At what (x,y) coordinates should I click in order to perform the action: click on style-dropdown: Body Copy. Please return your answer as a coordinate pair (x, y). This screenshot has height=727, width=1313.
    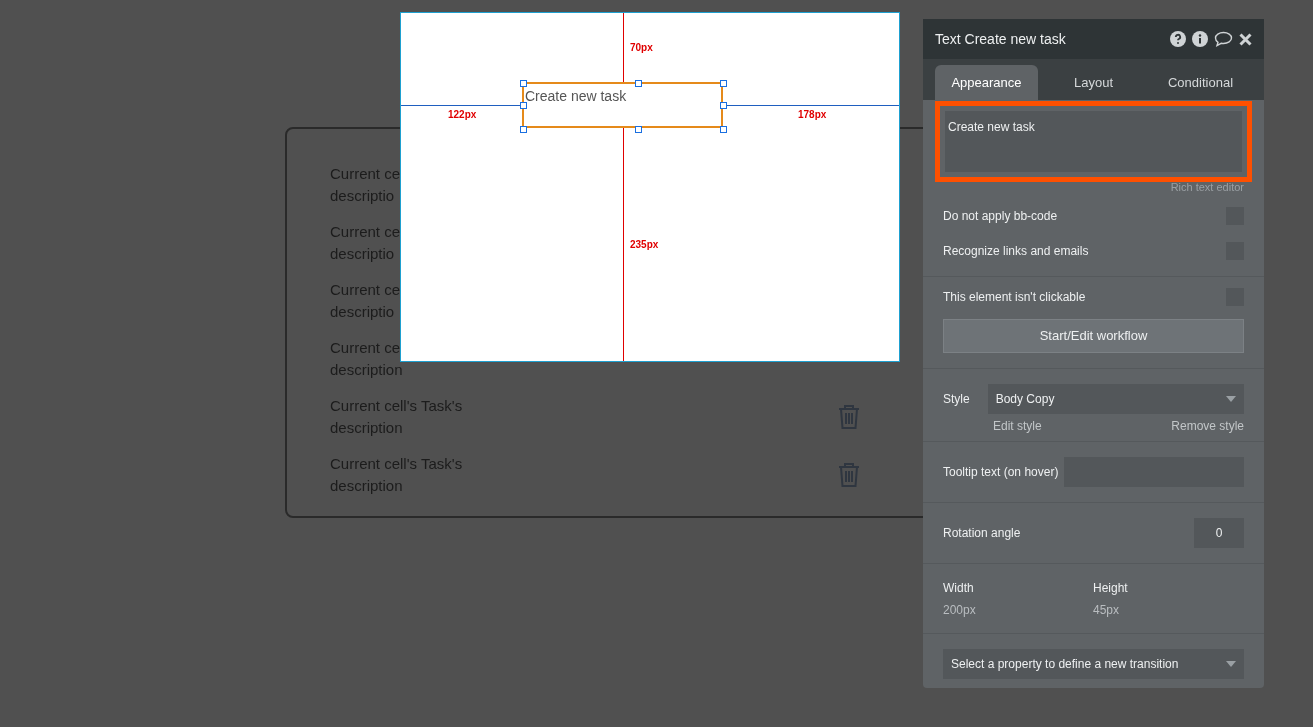
    Looking at the image, I should click on (1115, 399).